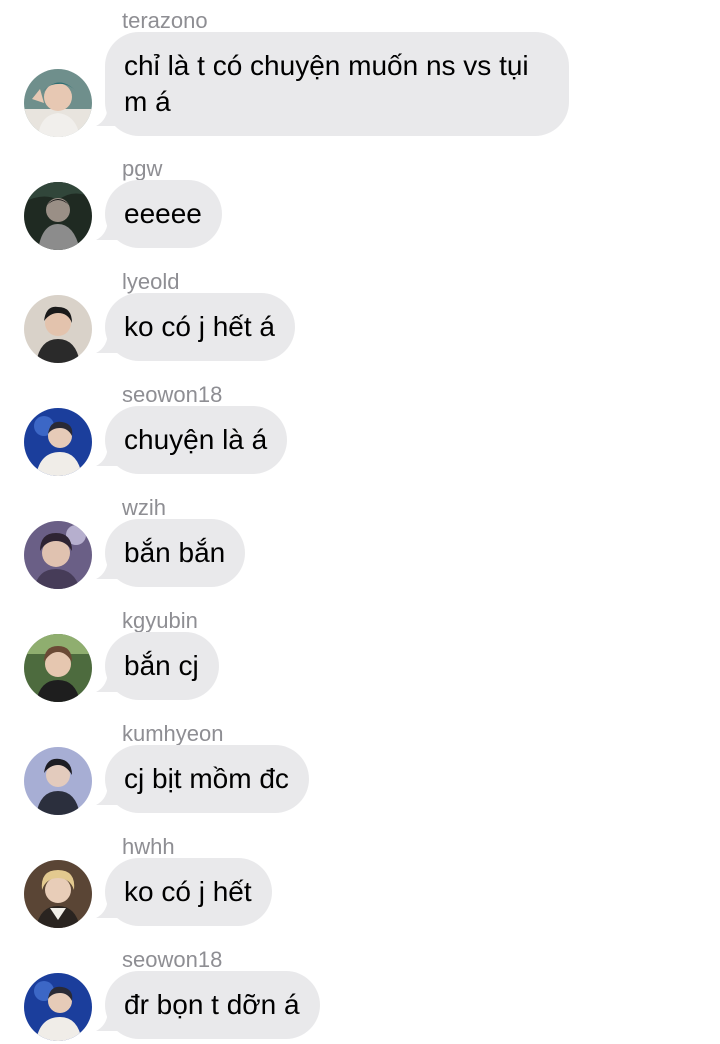 This screenshot has height=1044, width=720. What do you see at coordinates (165, 21) in the screenshot?
I see `sender-name: terazono` at bounding box center [165, 21].